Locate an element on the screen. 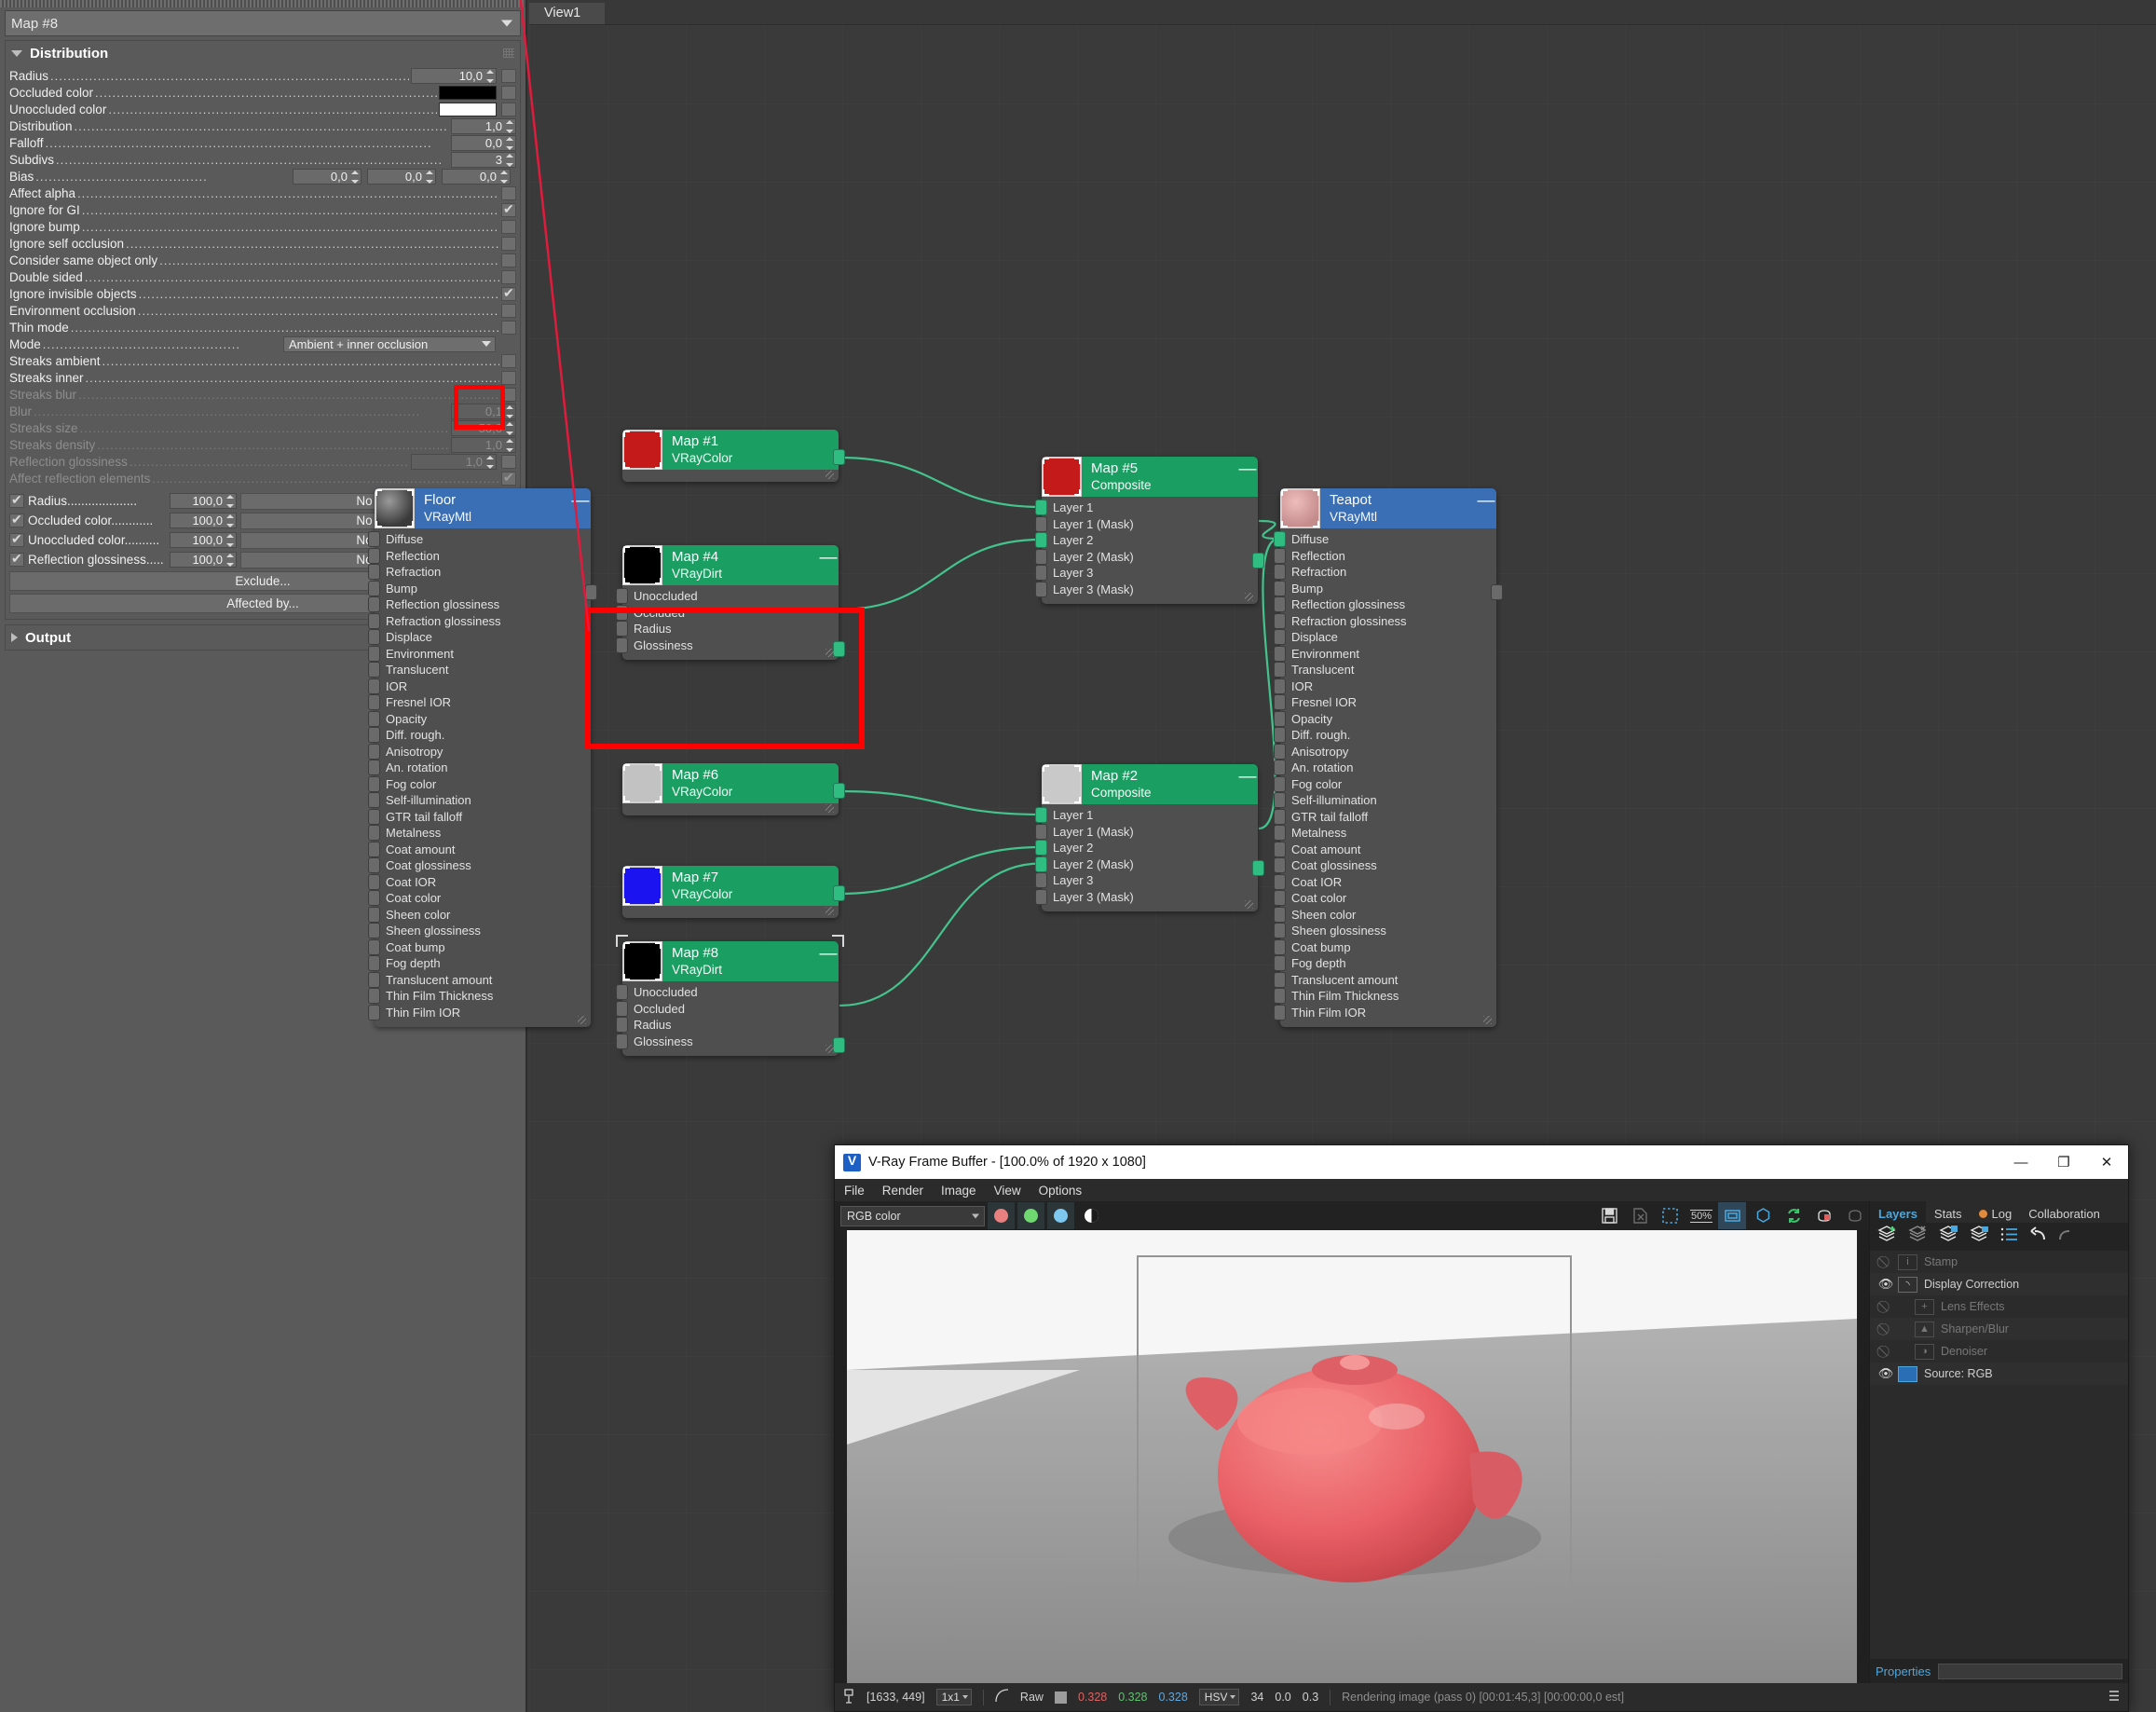  node-header: Teapot VRayMtl — is located at coordinates (1388, 508).